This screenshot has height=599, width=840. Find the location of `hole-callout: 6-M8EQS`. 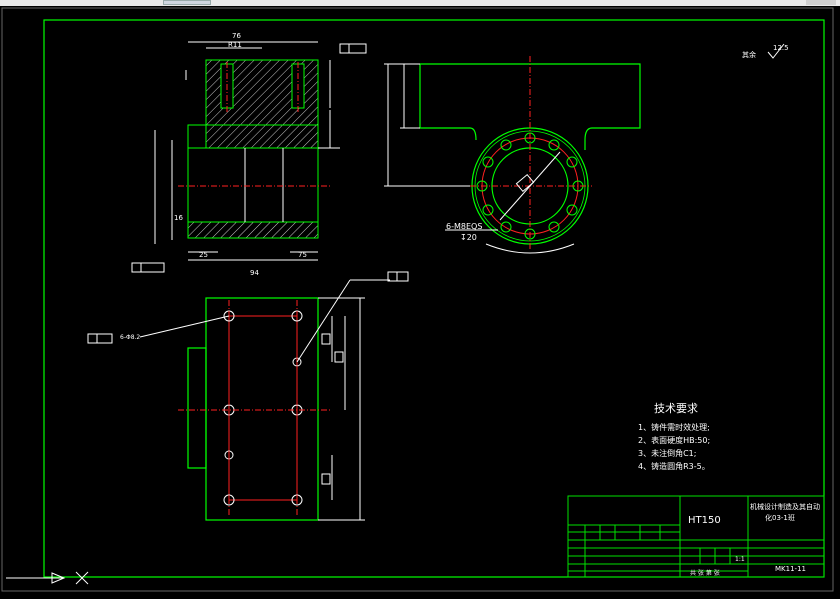

hole-callout: 6-M8EQS is located at coordinates (464, 226).